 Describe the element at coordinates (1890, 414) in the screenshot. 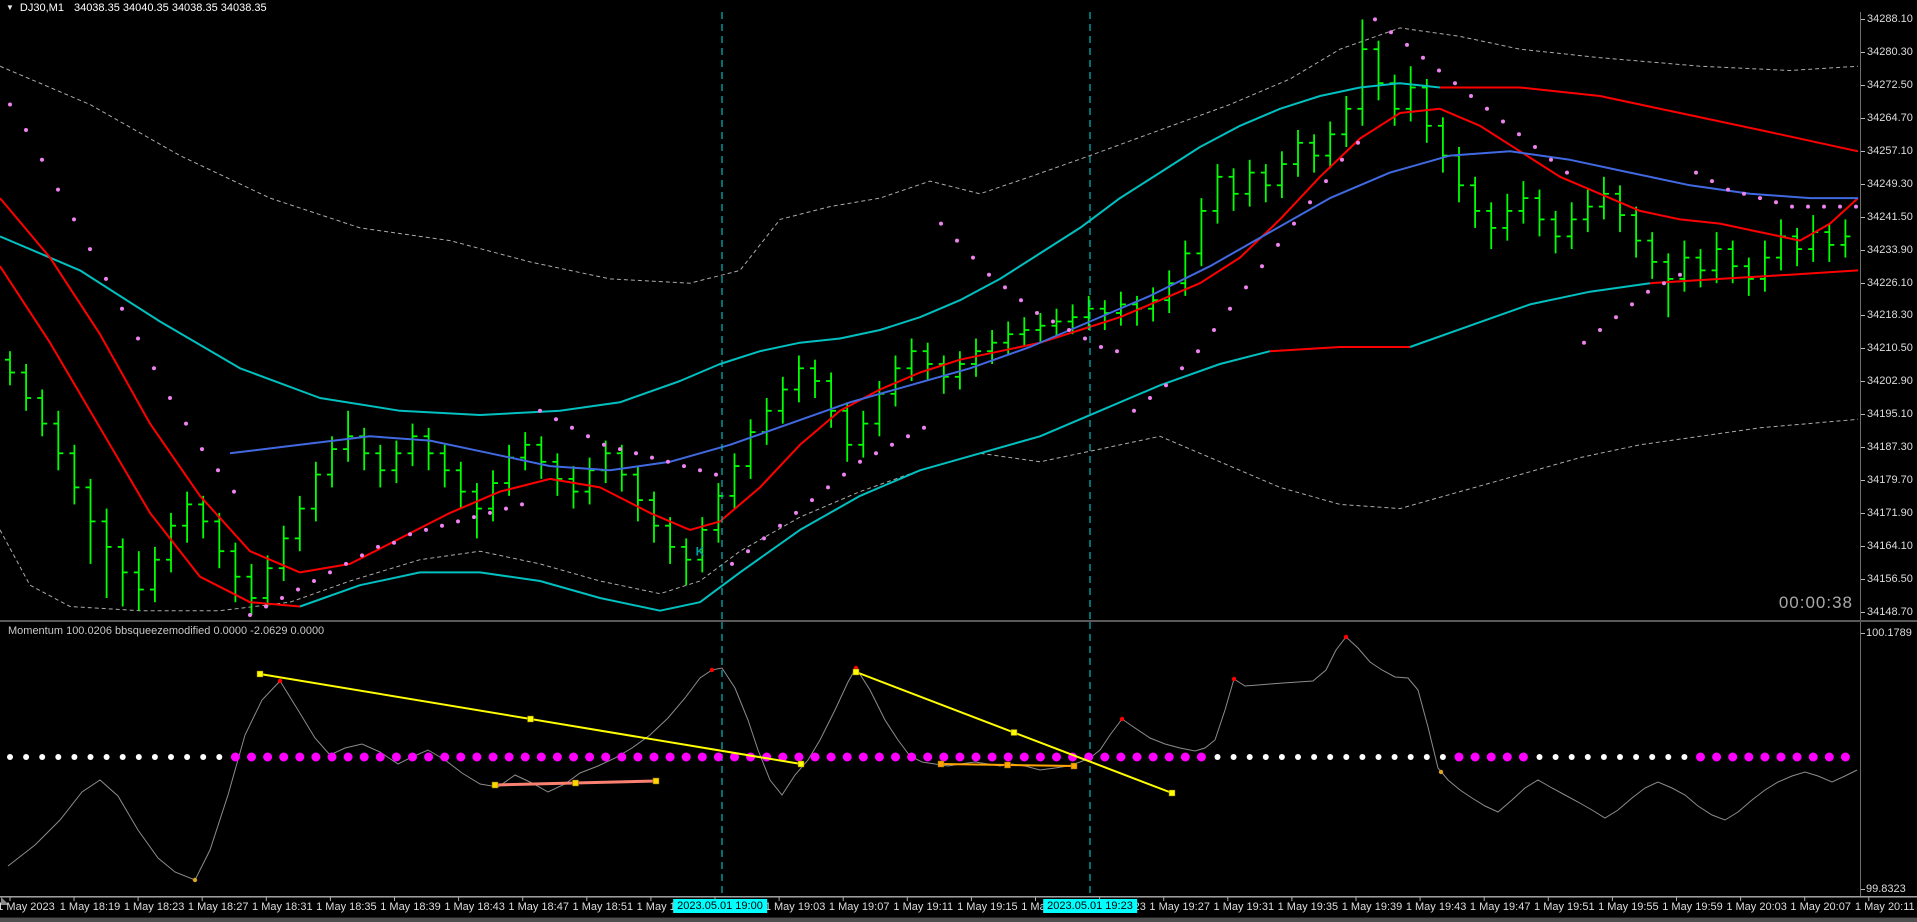

I see `price-axis-label: 34195.10` at that location.